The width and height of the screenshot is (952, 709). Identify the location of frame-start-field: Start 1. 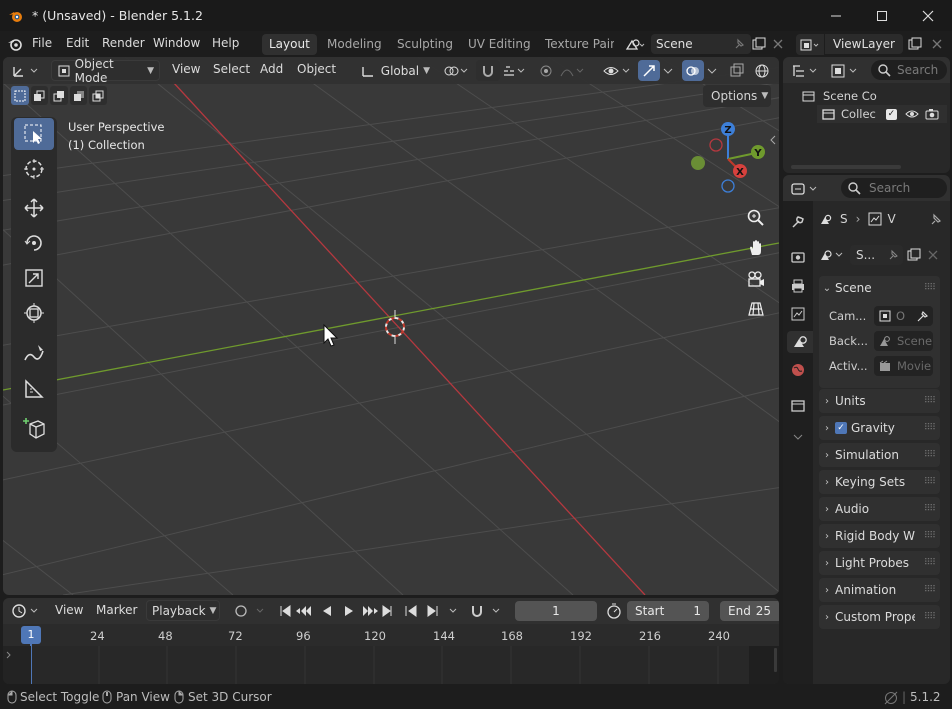
(668, 611).